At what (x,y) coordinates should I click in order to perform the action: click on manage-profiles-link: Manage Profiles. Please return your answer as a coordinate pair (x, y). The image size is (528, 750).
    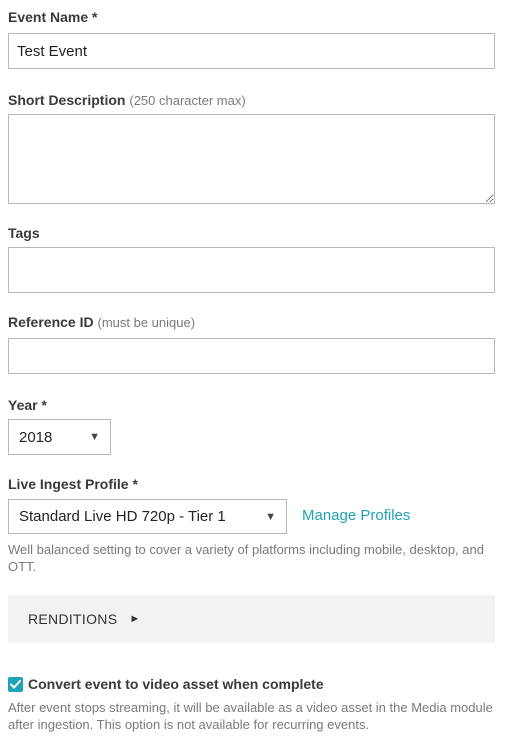
    Looking at the image, I should click on (356, 515).